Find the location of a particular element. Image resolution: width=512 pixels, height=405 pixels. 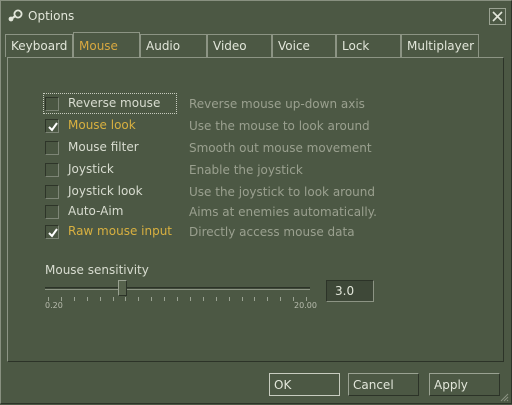

option-label: Raw mouse input is located at coordinates (120, 231).